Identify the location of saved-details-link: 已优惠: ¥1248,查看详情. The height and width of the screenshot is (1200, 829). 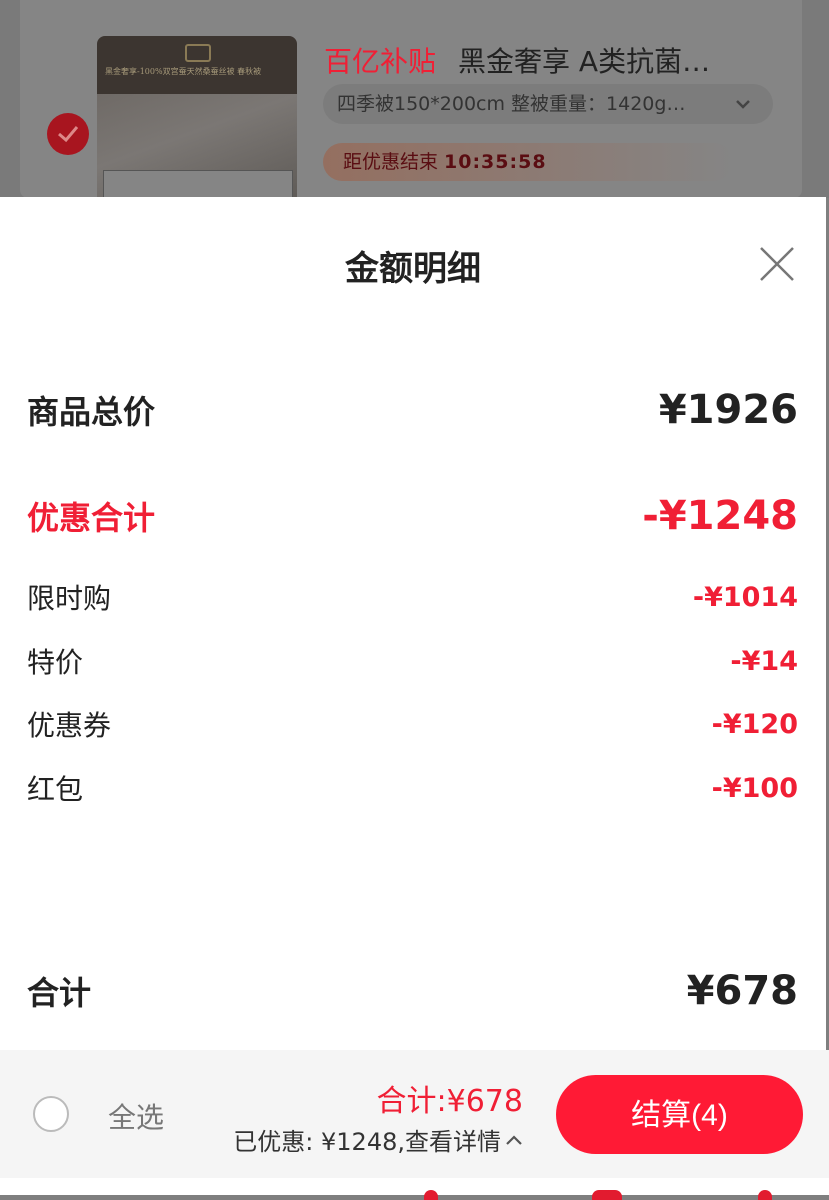
(378, 1139).